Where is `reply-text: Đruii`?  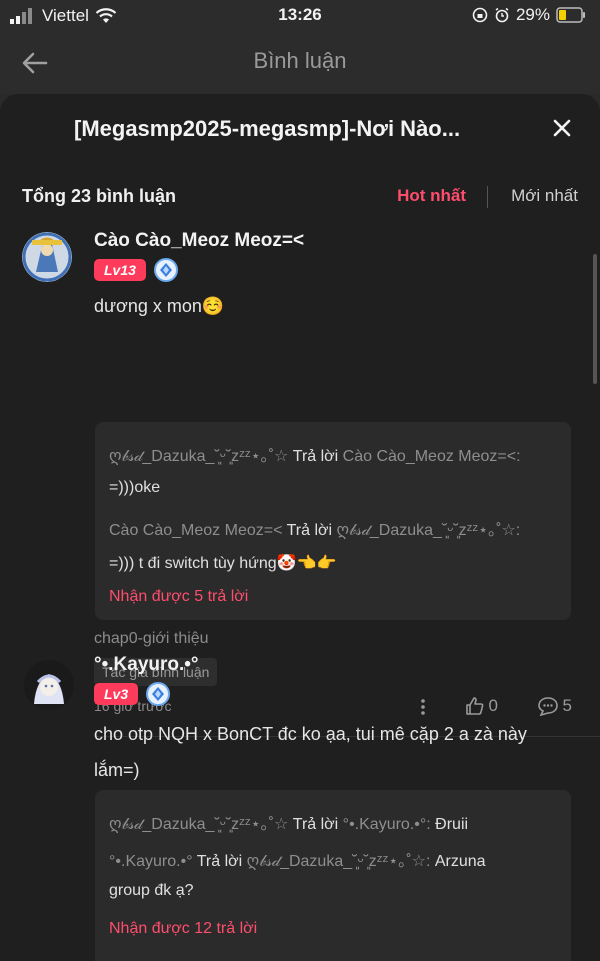
reply-text: Đruii is located at coordinates (452, 824).